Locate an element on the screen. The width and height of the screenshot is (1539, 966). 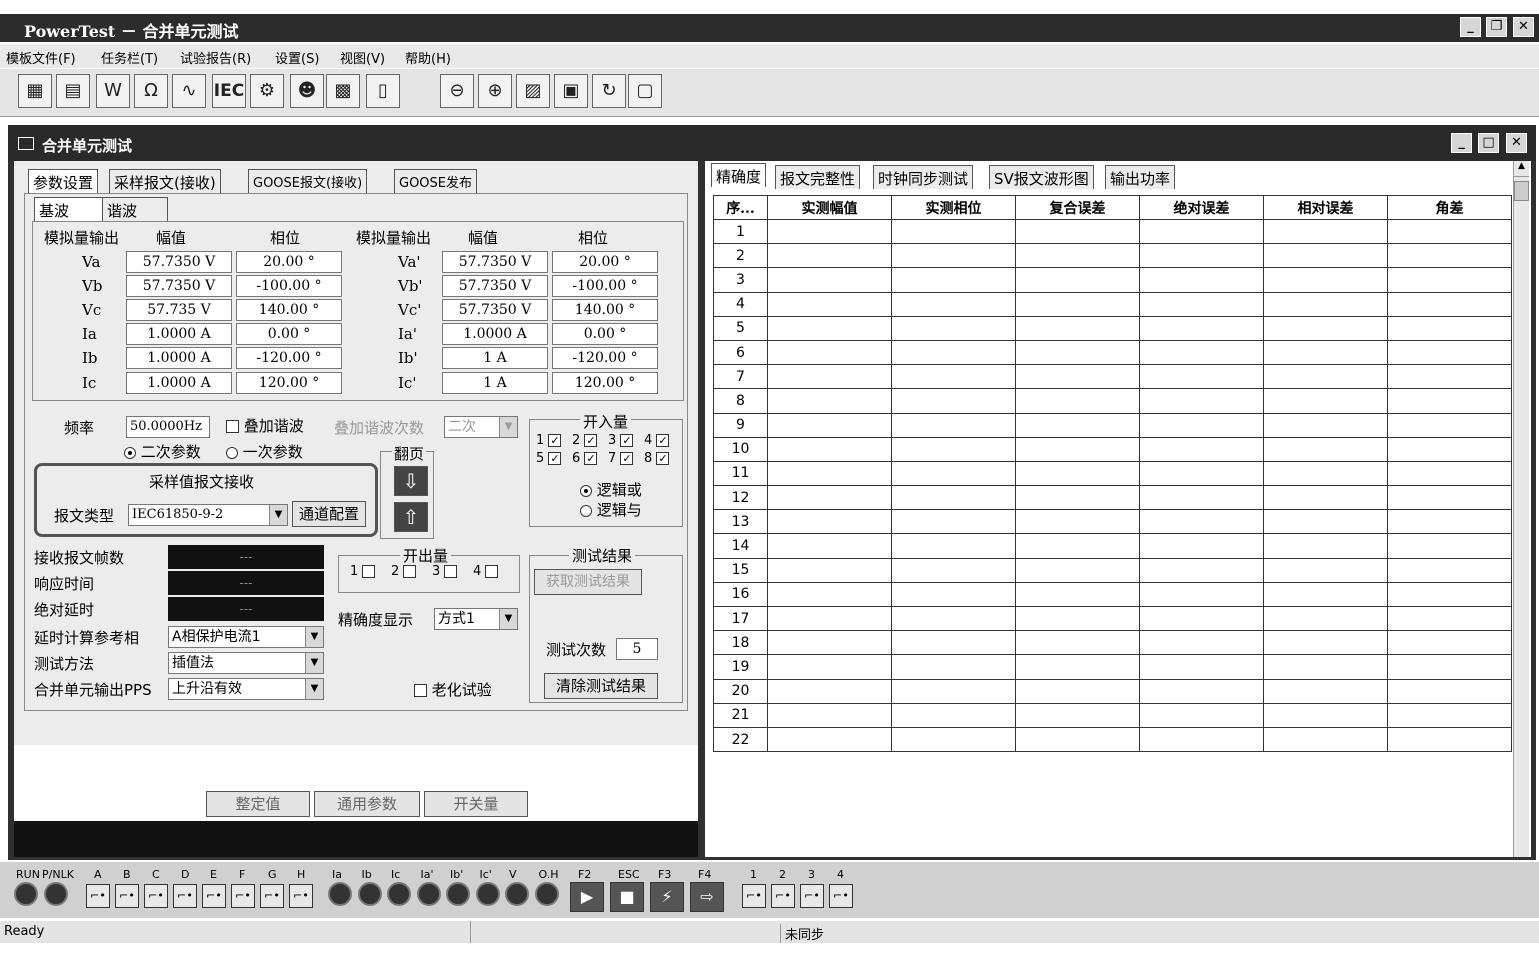
phase-input: 120.00 ° is located at coordinates (289, 383).